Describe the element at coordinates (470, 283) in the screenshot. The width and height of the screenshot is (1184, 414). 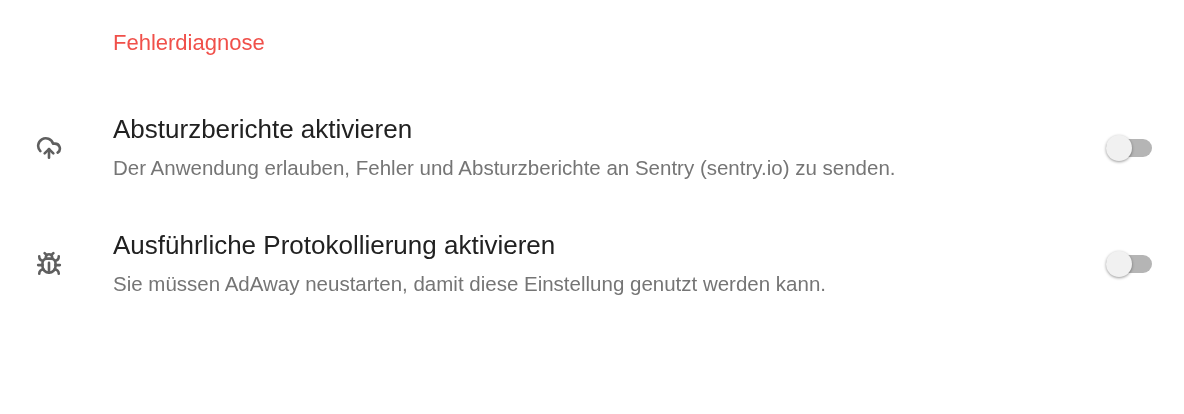
I see `setting-summary: Sie müssen AdAway neustarten, damit diese Einstellung genutzt werden kann.` at that location.